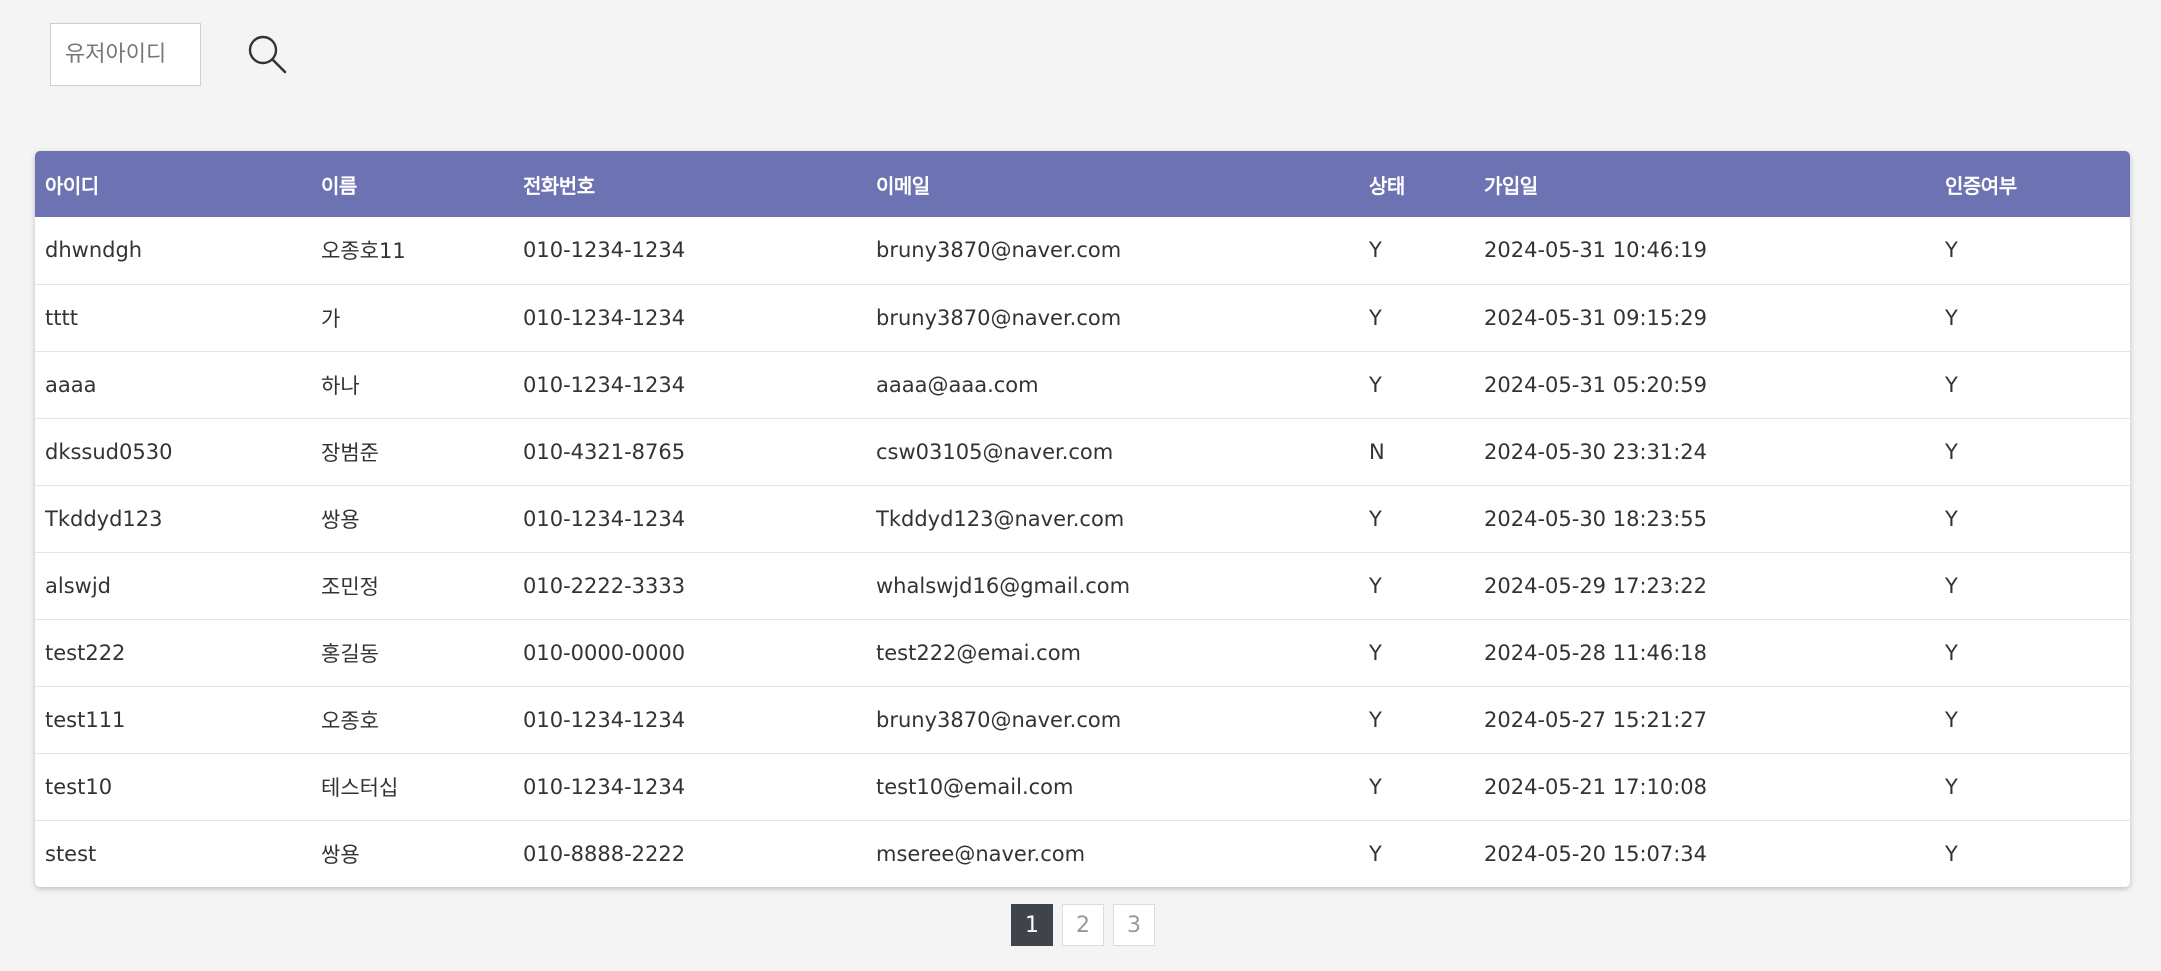  Describe the element at coordinates (339, 185) in the screenshot. I see `column-header-name: 이름` at that location.